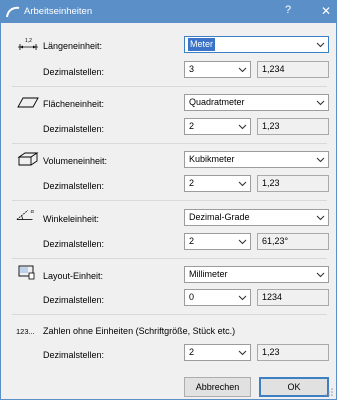 This screenshot has height=400, width=337. Describe the element at coordinates (256, 217) in the screenshot. I see `angle-unit-select: Dezimal-Grade` at that location.